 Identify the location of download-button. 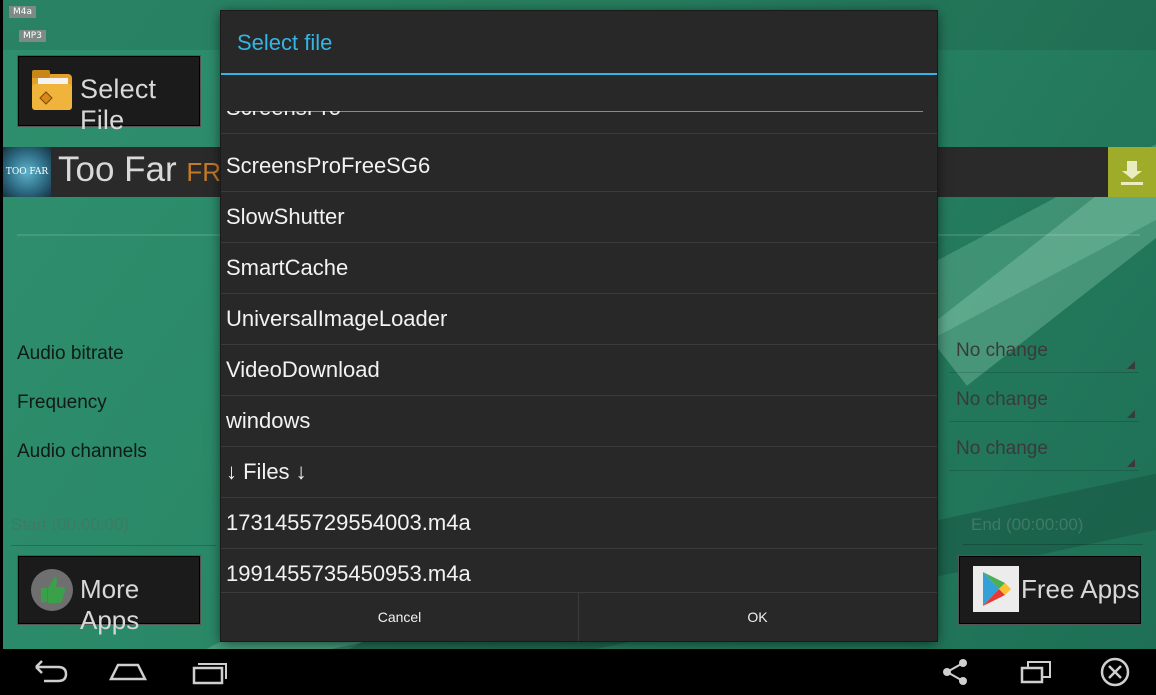
(1132, 172).